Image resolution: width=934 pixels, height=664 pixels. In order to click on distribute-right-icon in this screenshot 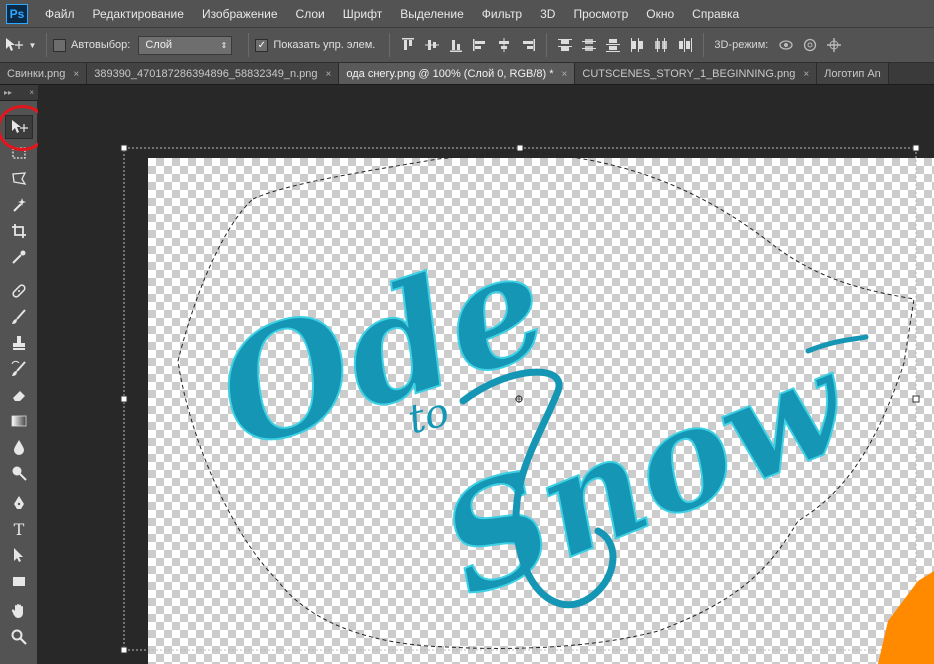, I will do `click(686, 45)`.